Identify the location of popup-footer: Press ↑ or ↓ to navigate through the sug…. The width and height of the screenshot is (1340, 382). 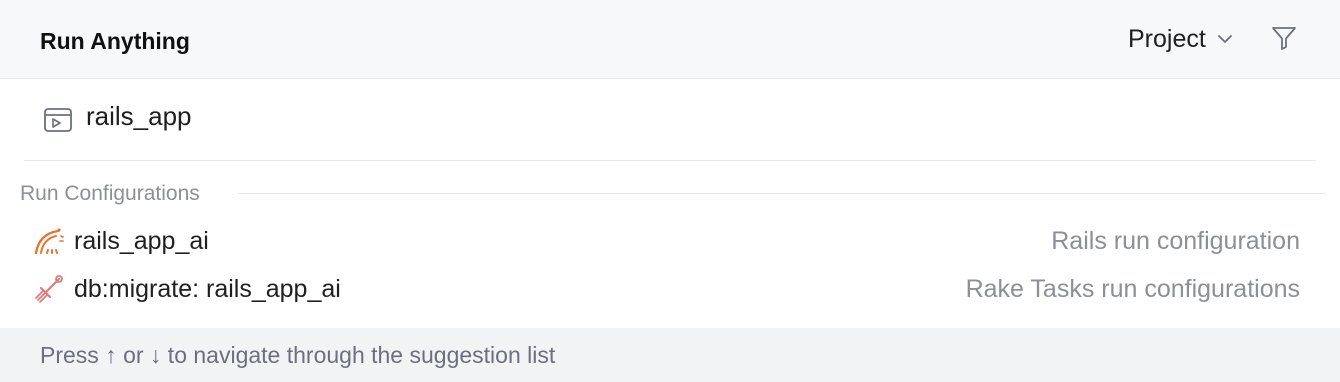
(670, 355).